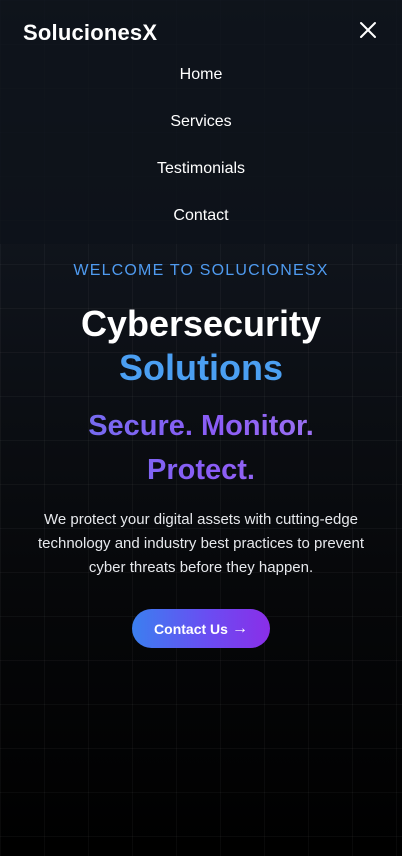 Image resolution: width=402 pixels, height=856 pixels. What do you see at coordinates (201, 448) in the screenshot?
I see `hero-tagline: Secure. Monitor. Protect.` at bounding box center [201, 448].